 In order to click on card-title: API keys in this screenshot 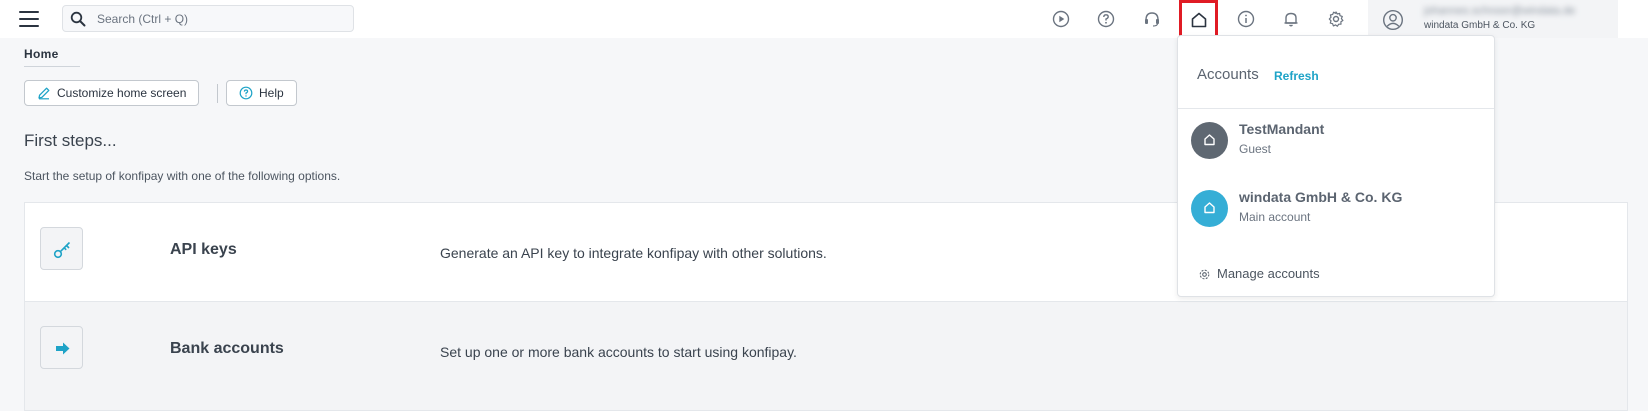, I will do `click(203, 249)`.